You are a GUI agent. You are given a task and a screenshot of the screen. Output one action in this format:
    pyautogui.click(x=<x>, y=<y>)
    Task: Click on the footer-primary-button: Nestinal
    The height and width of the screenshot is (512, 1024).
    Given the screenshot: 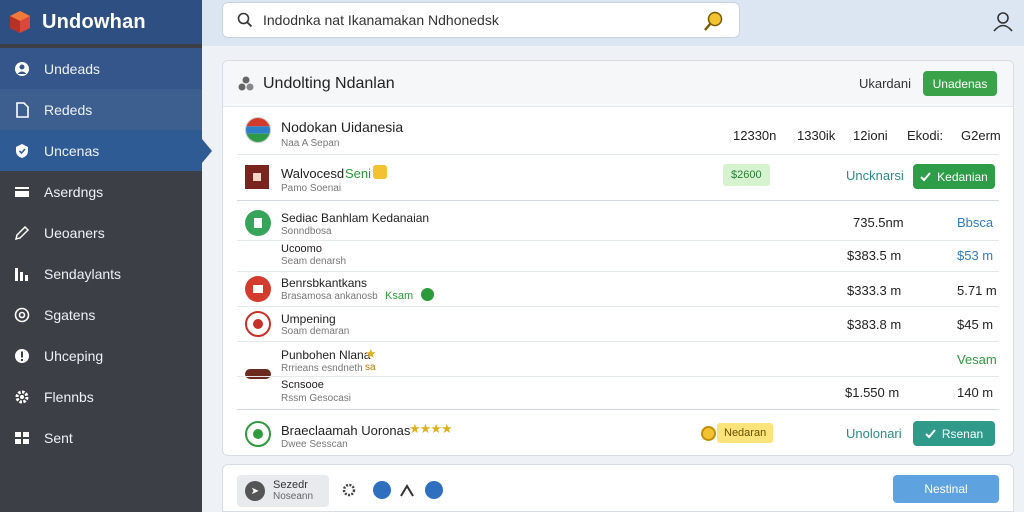 What is the action you would take?
    pyautogui.click(x=946, y=489)
    